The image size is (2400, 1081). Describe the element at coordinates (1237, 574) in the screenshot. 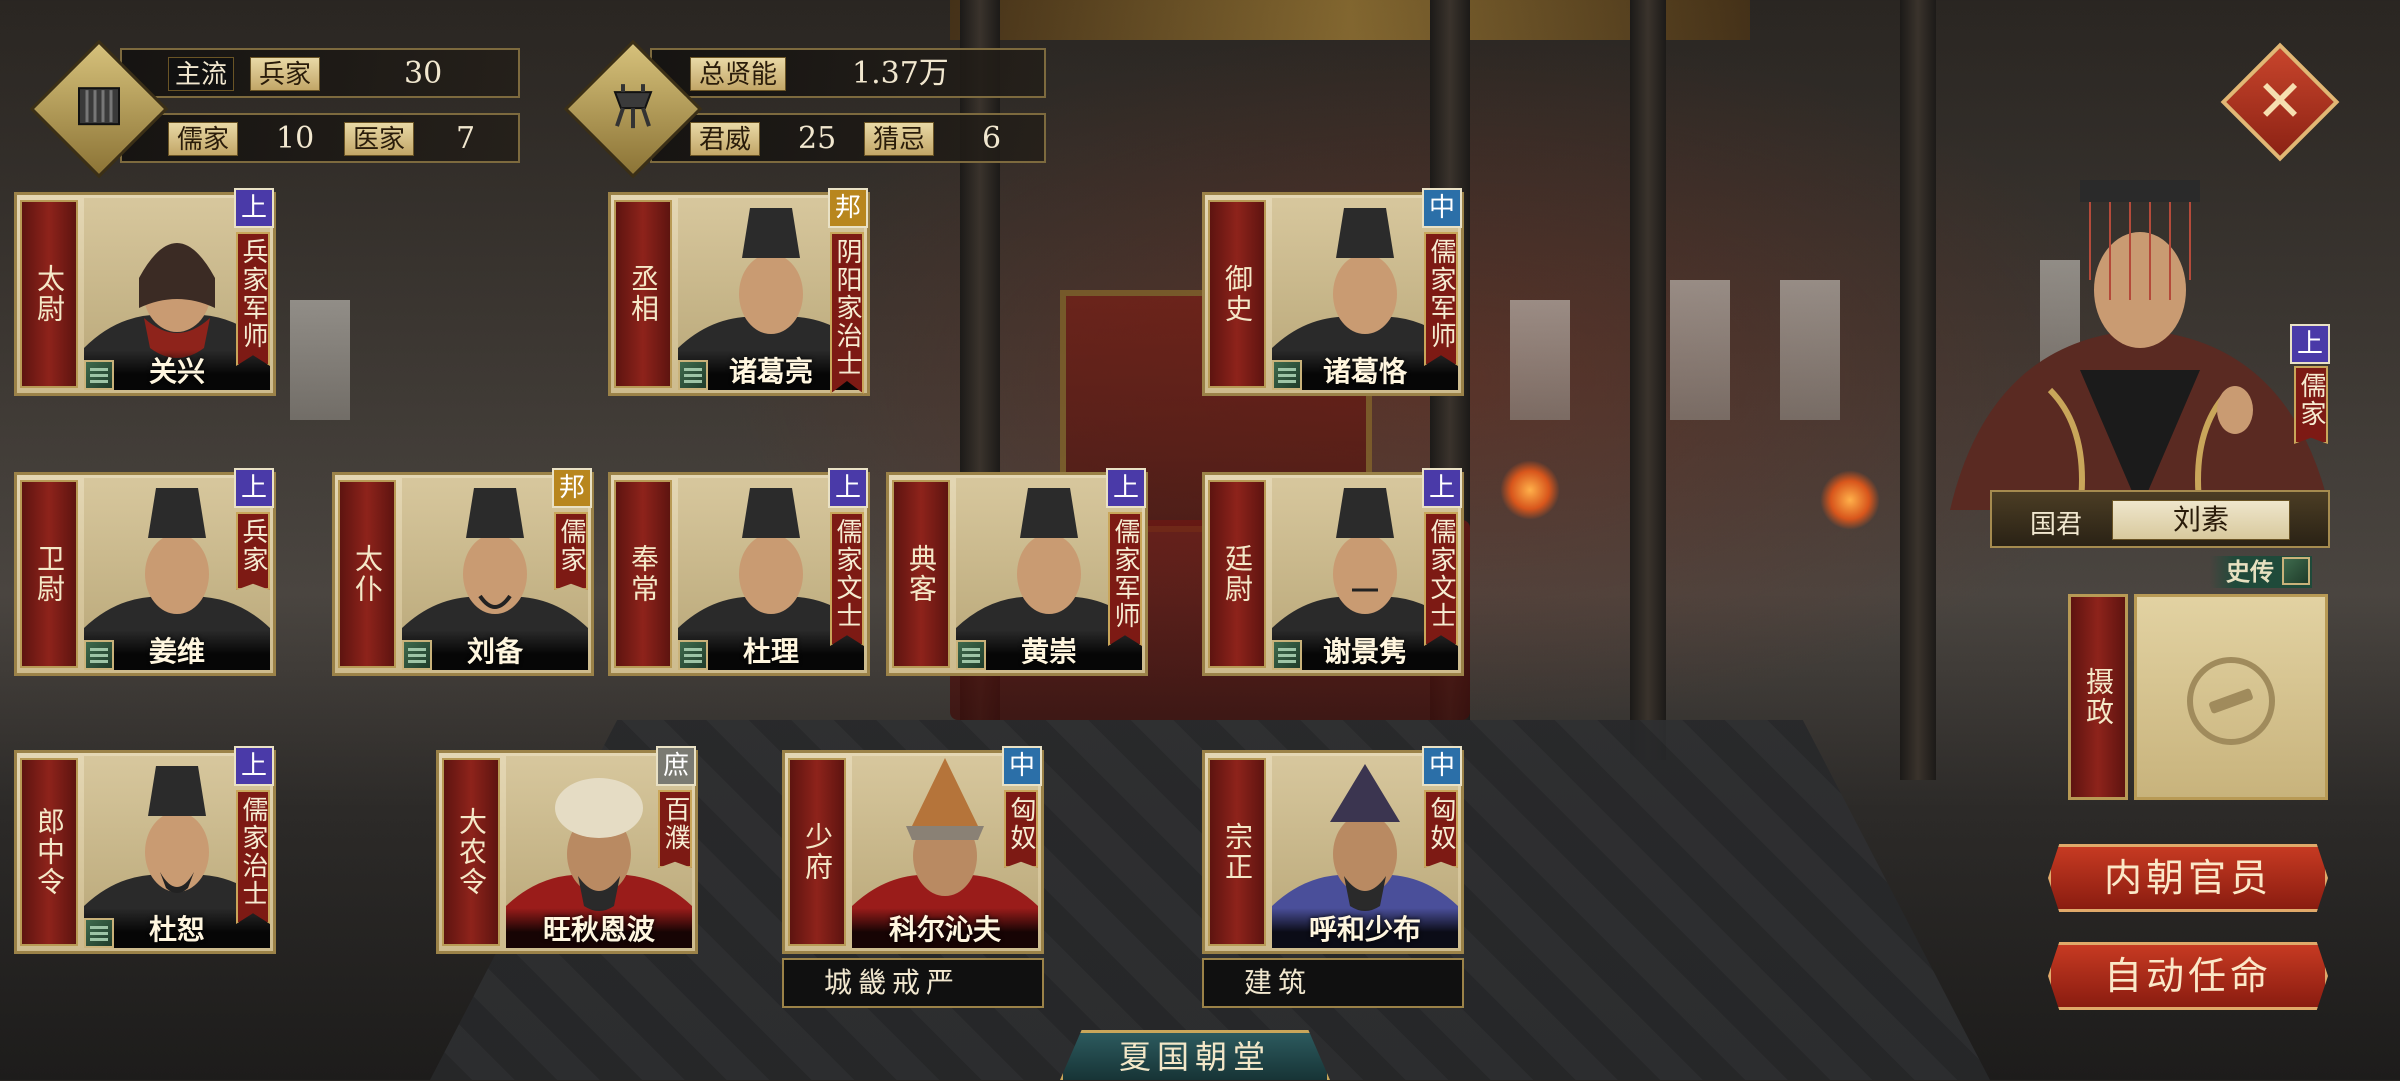

I see `office-title: 廷尉` at that location.